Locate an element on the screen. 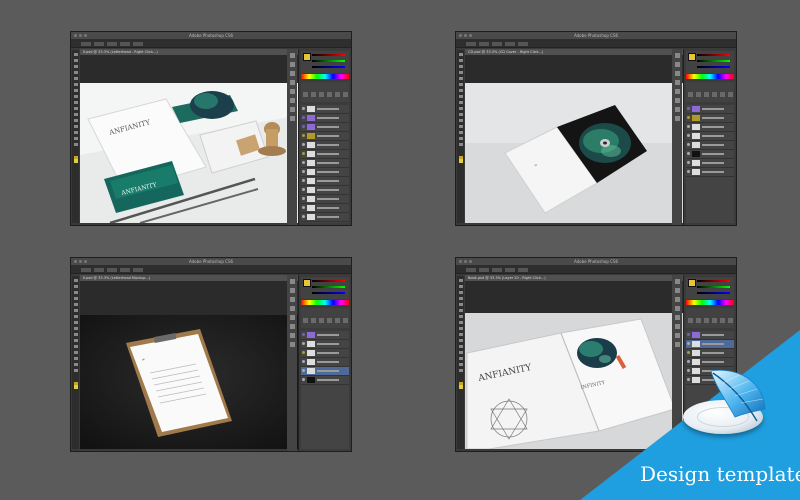 The height and width of the screenshot is (500, 800). document-canvas: ANFIANITY ANFIANITY is located at coordinates (190, 139).